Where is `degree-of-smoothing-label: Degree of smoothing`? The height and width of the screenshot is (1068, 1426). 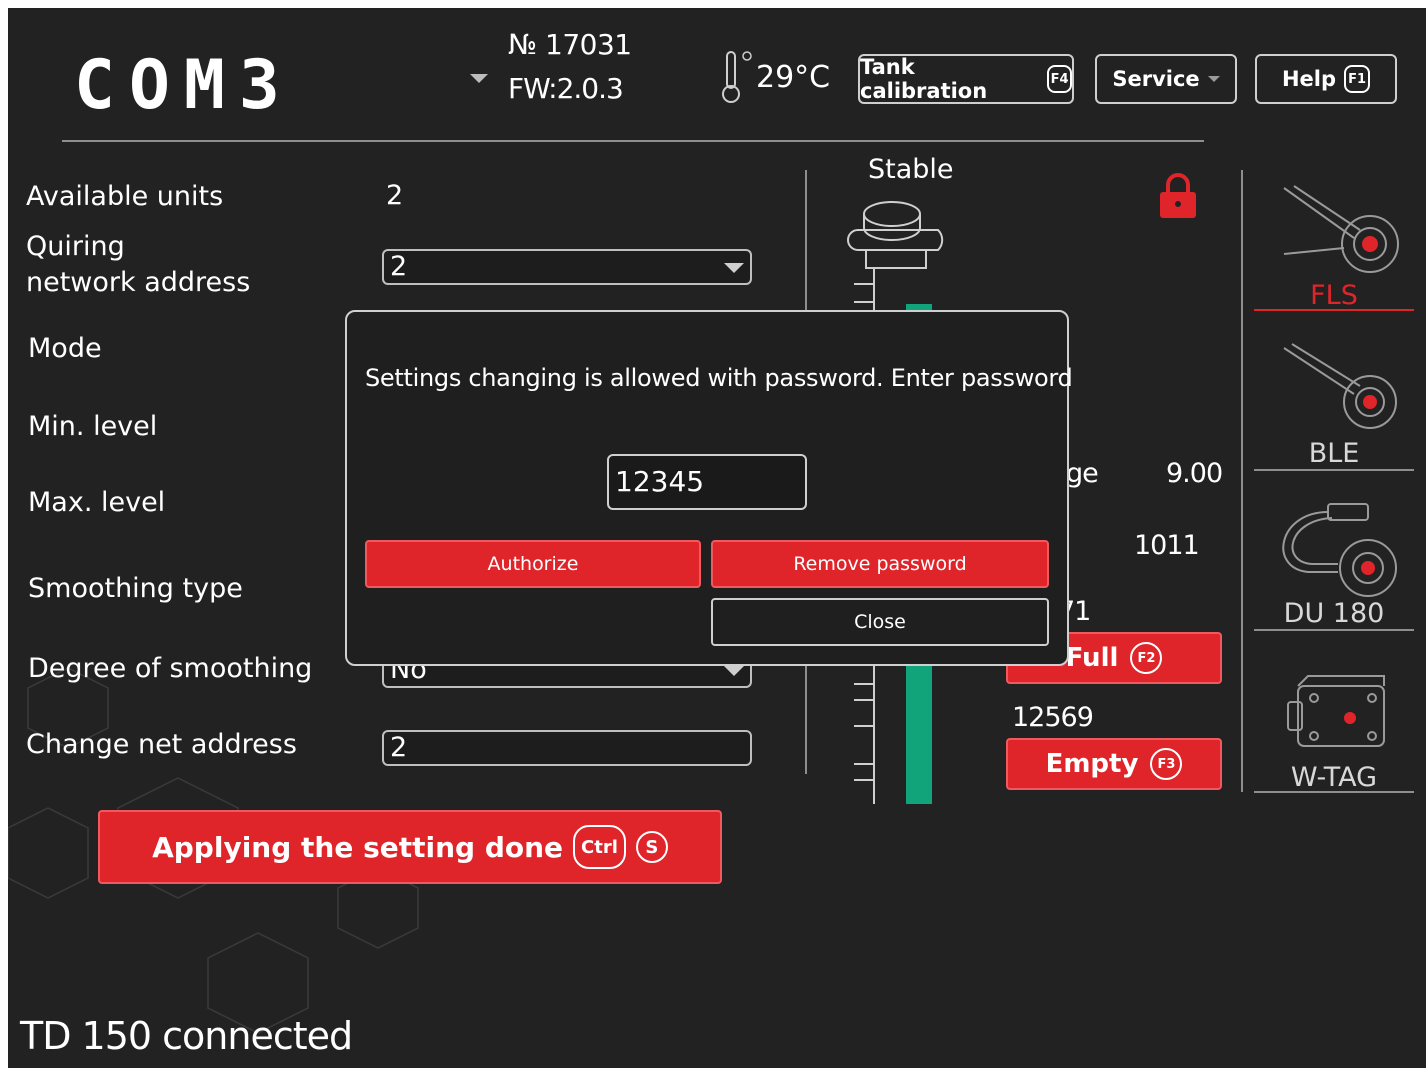 degree-of-smoothing-label: Degree of smoothing is located at coordinates (170, 668).